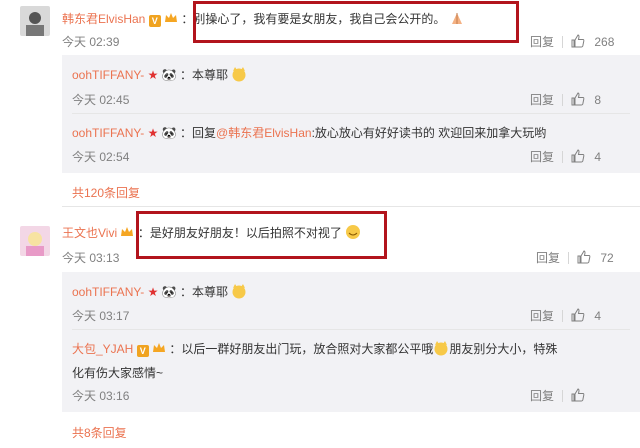  Describe the element at coordinates (264, 133) in the screenshot. I see `mention-link: @韩东君ElvisHan` at that location.